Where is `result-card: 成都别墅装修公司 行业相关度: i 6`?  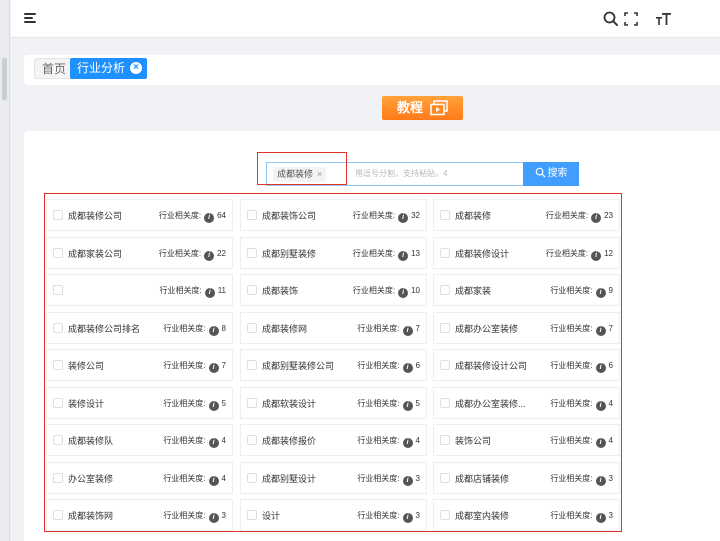 result-card: 成都别墅装修公司 行业相关度: i 6 is located at coordinates (333, 365).